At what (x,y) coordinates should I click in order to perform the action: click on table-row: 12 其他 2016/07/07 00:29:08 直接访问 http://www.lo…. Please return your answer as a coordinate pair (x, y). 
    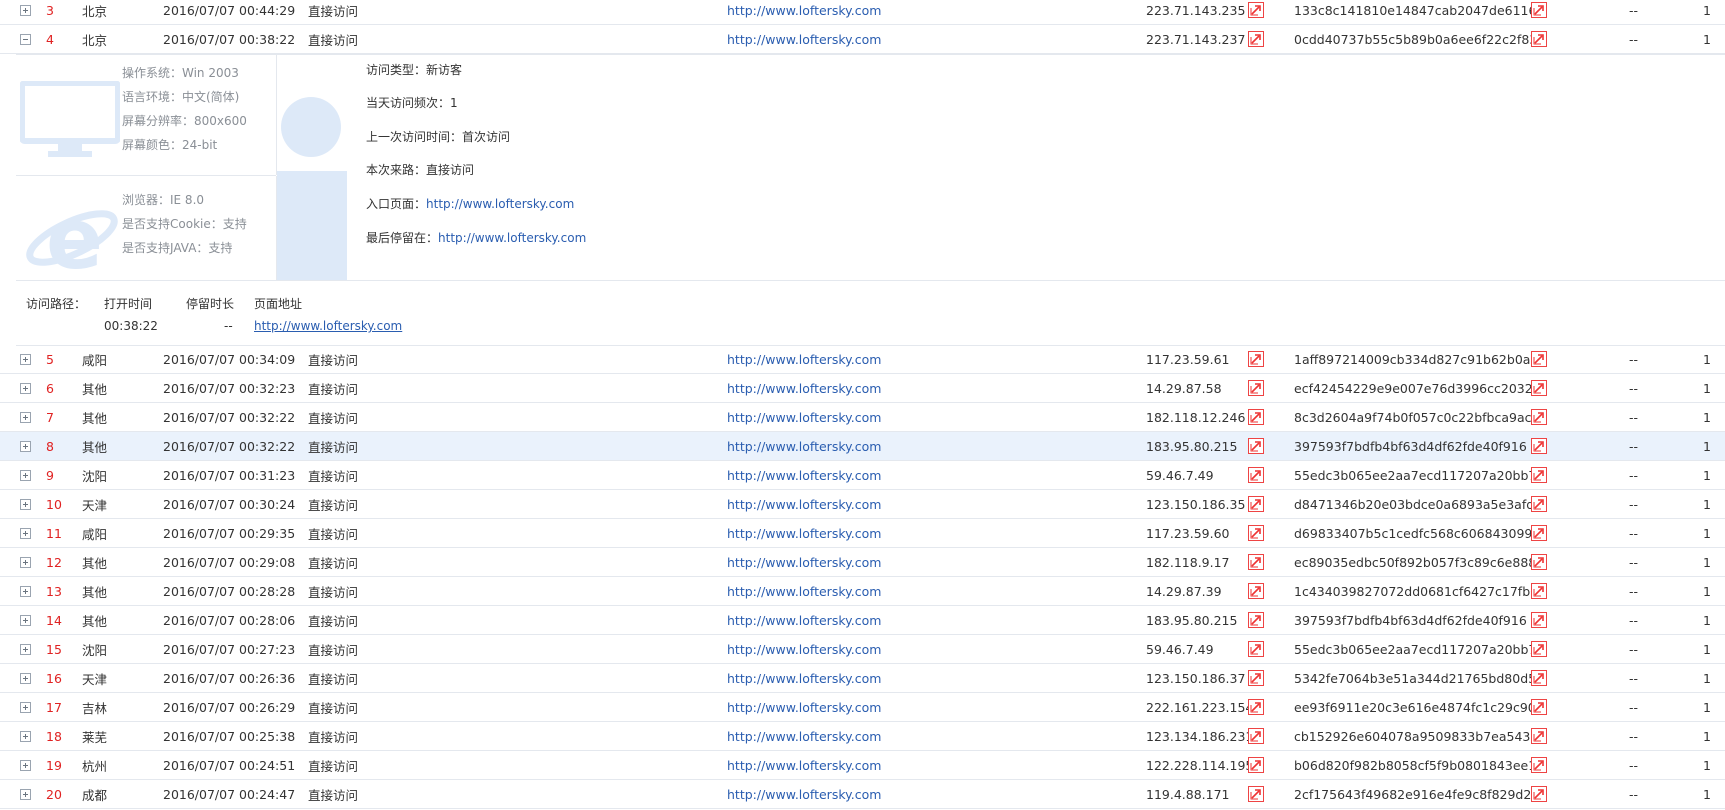
    Looking at the image, I should click on (862, 562).